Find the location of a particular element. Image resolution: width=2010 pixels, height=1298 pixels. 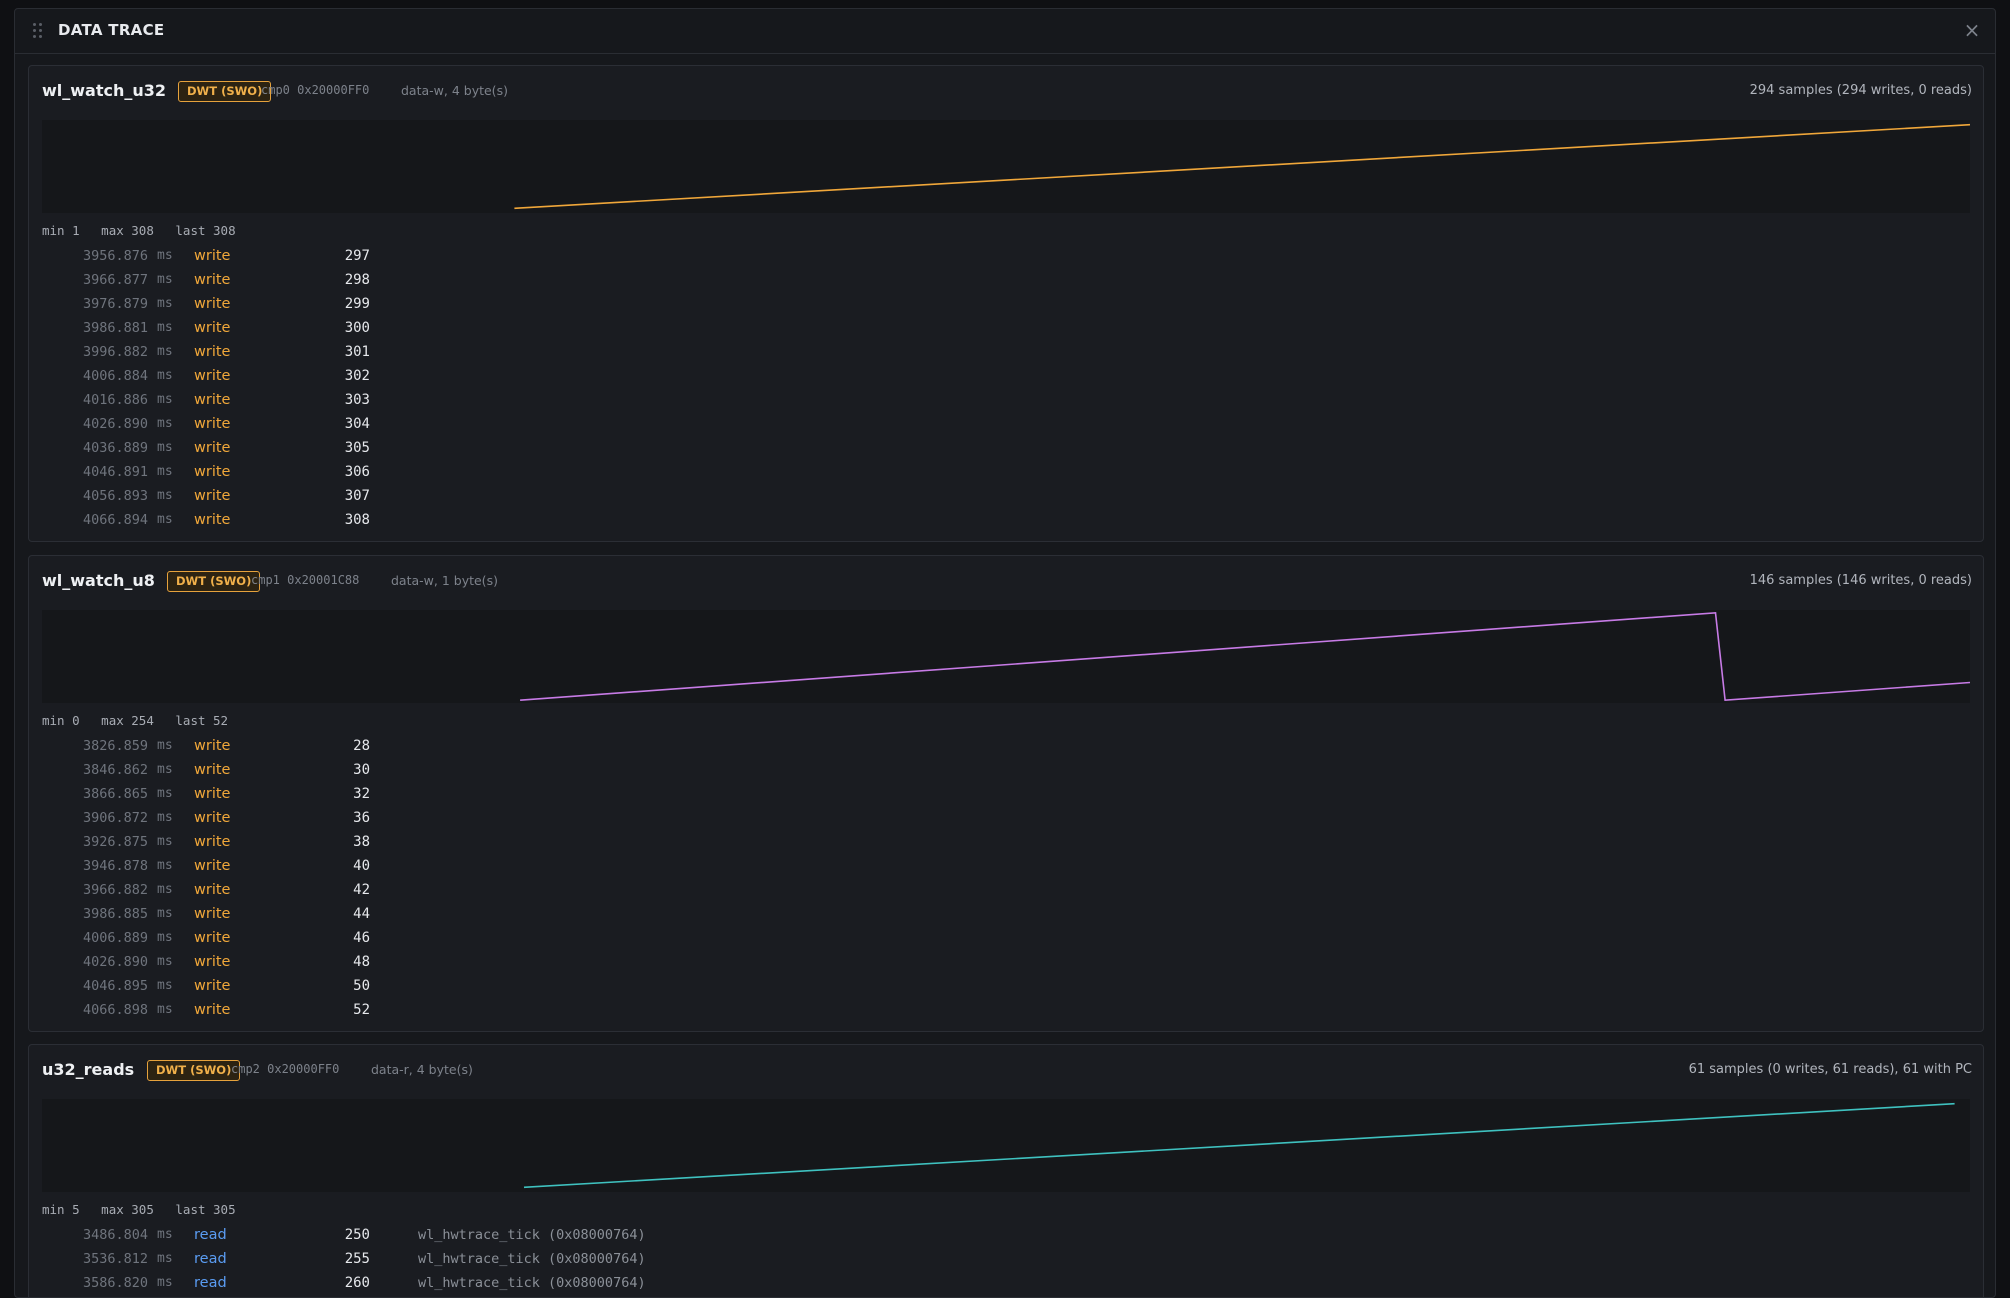

sample-value: 305 is located at coordinates (357, 448).